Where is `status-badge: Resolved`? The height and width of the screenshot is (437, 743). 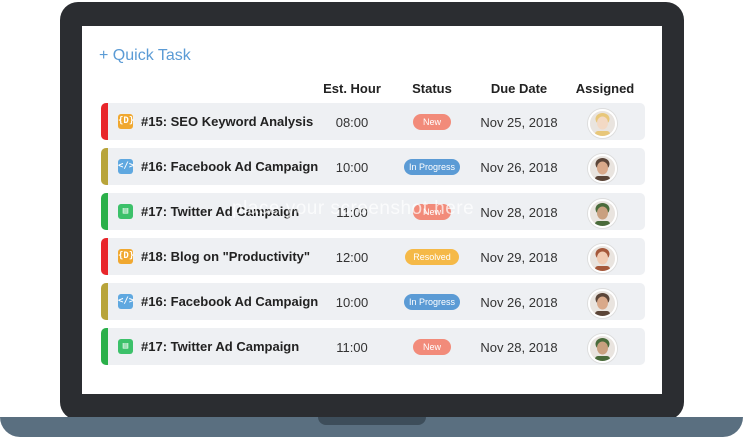
status-badge: Resolved is located at coordinates (432, 257).